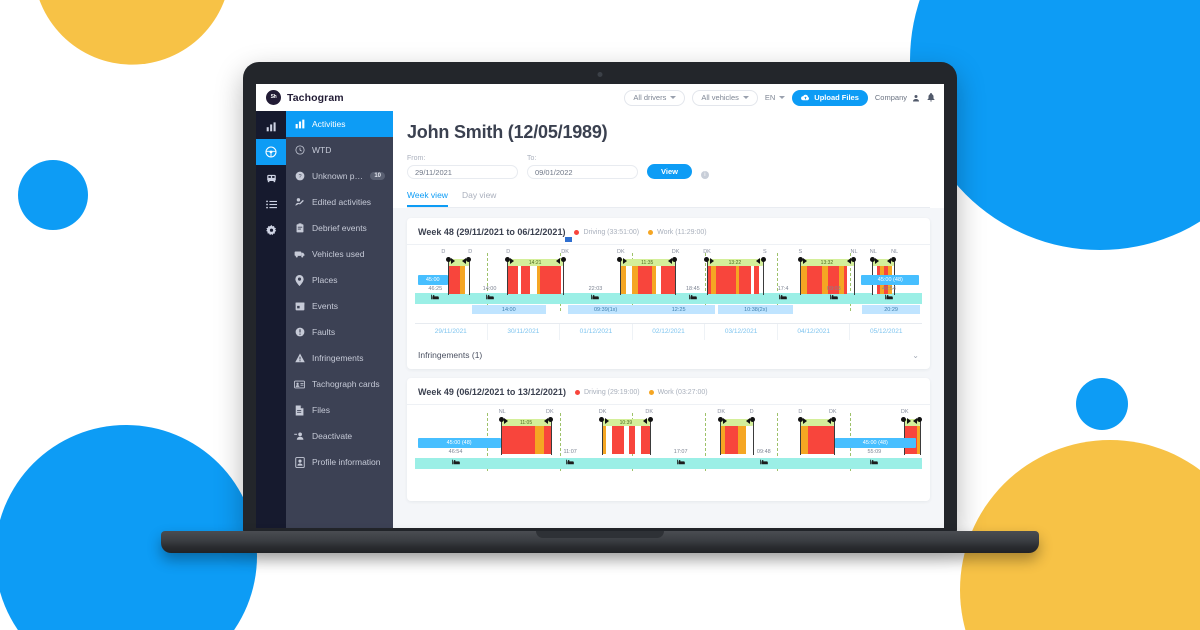 This screenshot has height=630, width=1200. Describe the element at coordinates (655, 97) in the screenshot. I see `drivers-filter-dropdown: All drivers` at that location.